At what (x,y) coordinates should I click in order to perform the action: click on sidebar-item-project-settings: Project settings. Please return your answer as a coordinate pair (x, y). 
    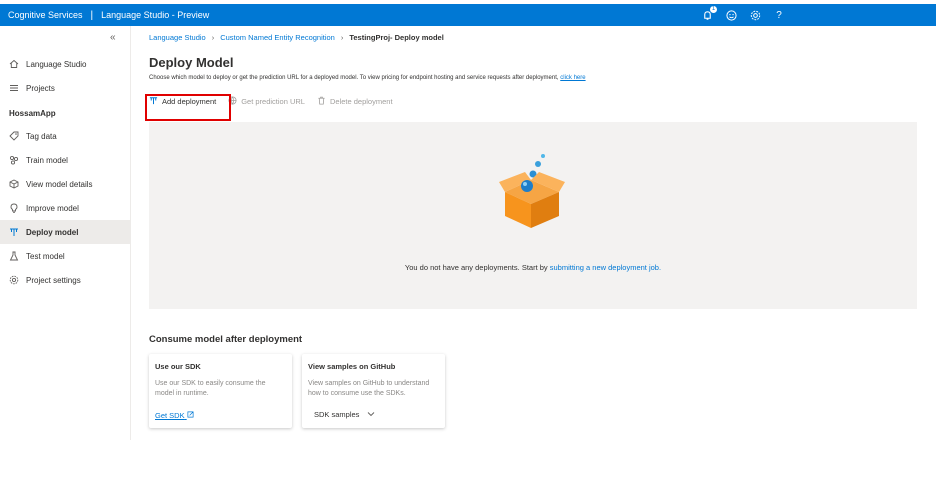
    Looking at the image, I should click on (65, 280).